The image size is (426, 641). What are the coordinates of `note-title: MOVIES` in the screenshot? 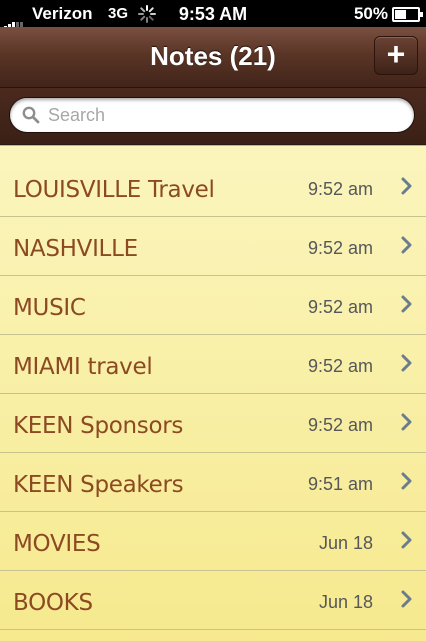 It's located at (57, 544).